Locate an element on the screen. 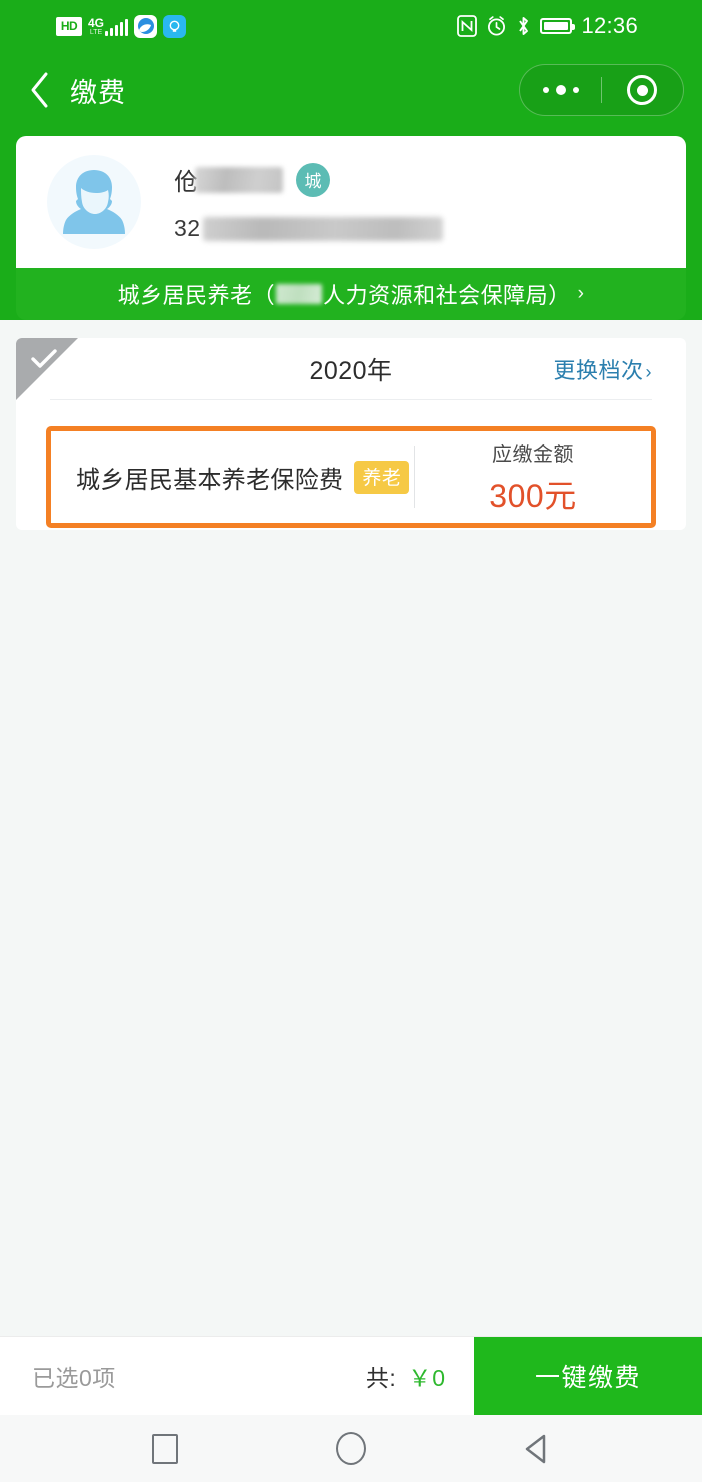 The width and height of the screenshot is (702, 1482). organization-suffix: 人力资源和社会保障局） is located at coordinates (447, 295).